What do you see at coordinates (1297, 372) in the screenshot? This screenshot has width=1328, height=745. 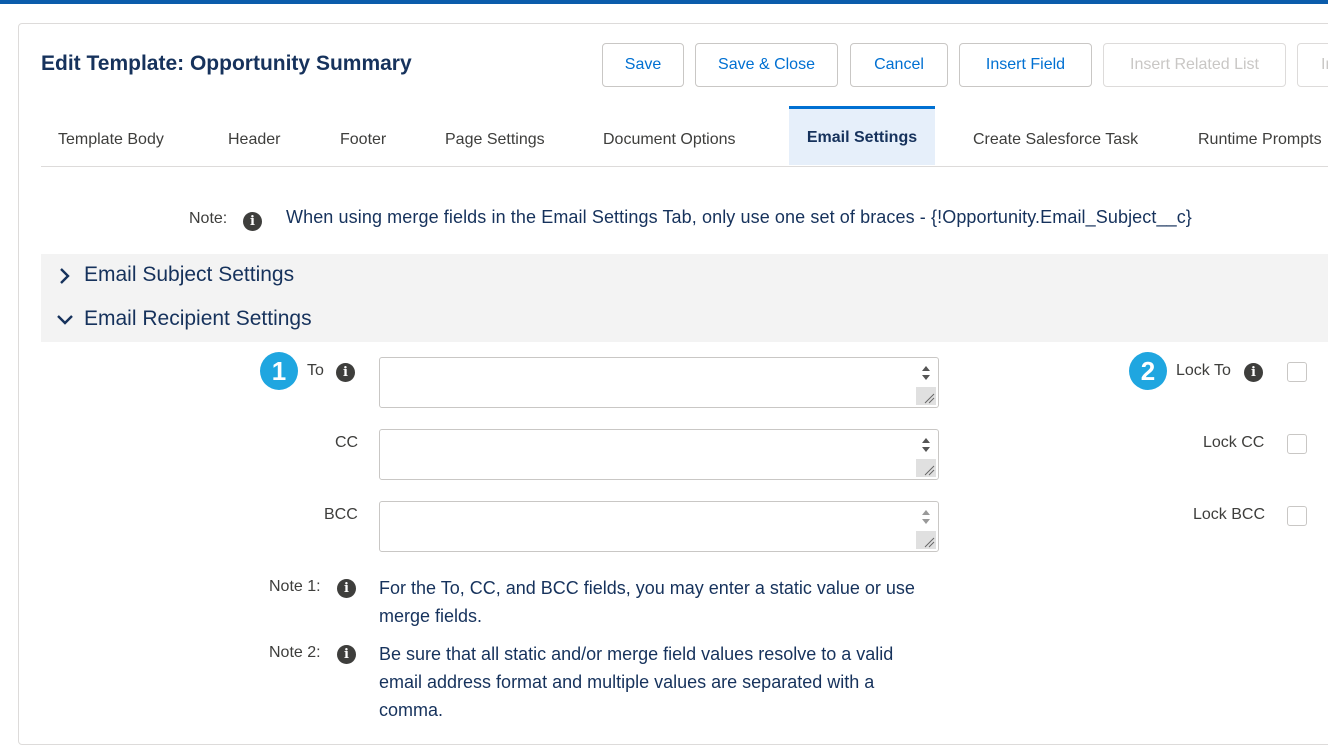 I see `lock-to-checkbox` at bounding box center [1297, 372].